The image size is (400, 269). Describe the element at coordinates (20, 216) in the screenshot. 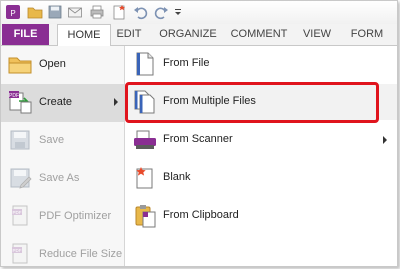

I see `pdf-optimizer-icon: PDF` at that location.